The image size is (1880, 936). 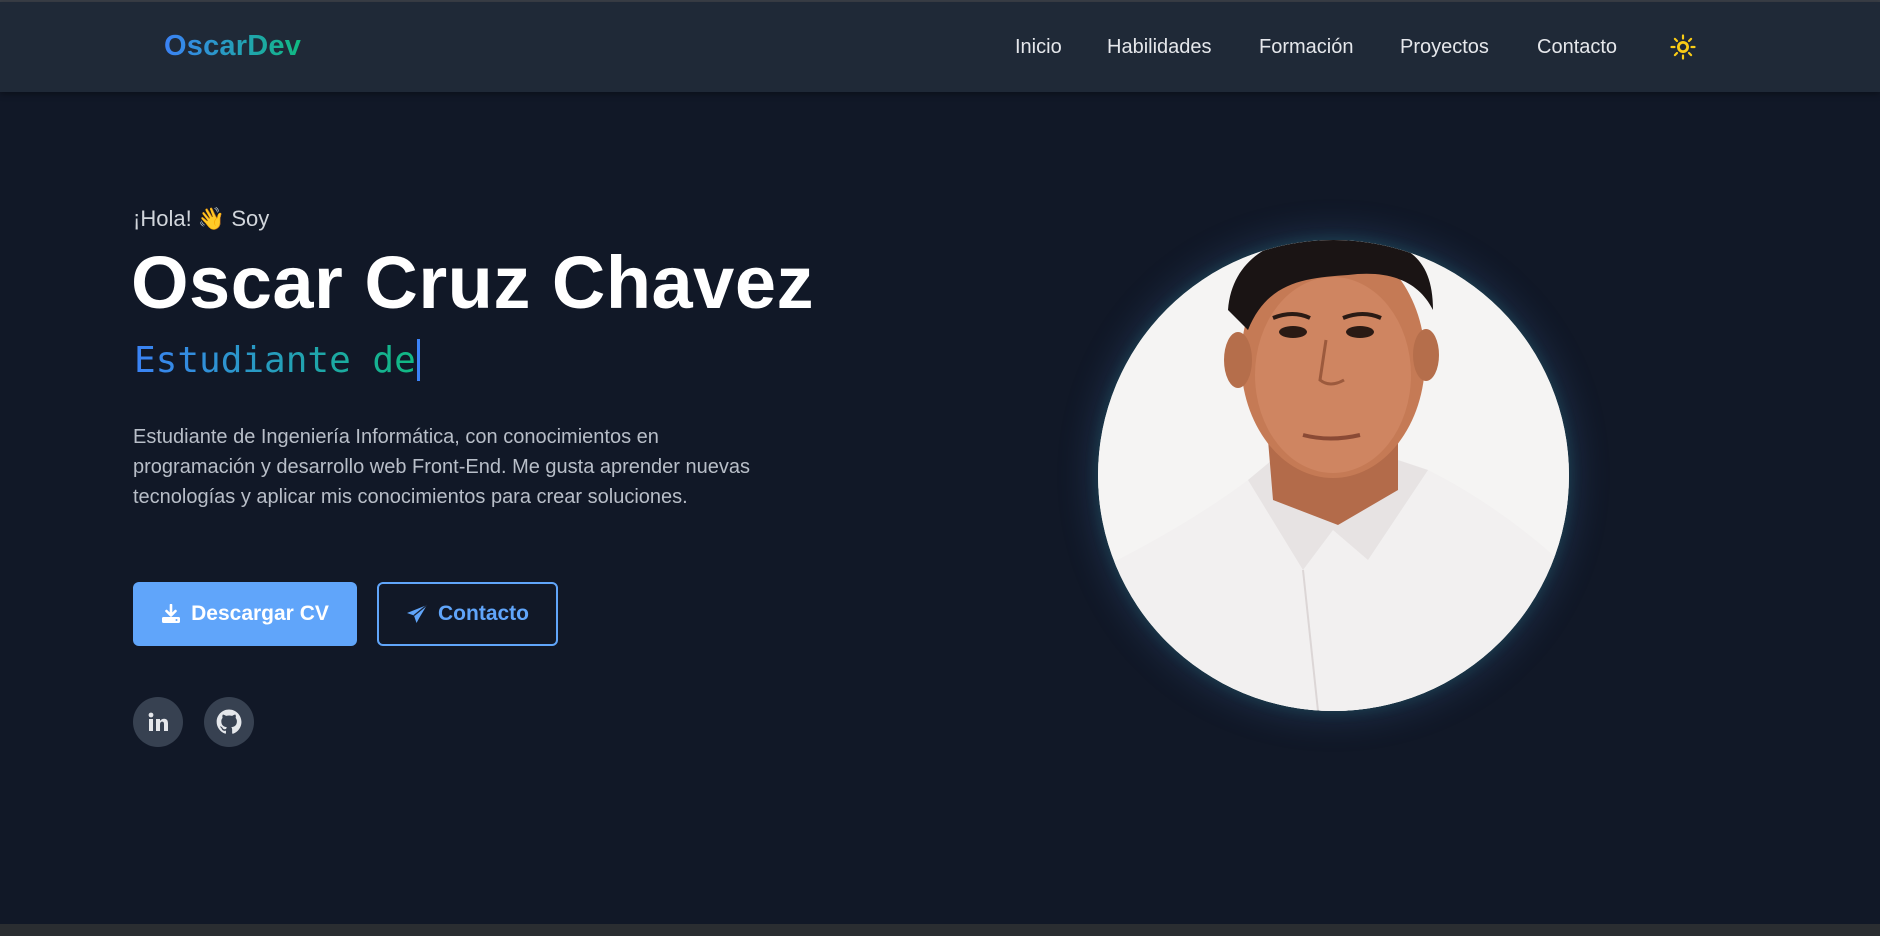 I want to click on nav-link-inicio: Inicio, so click(x=1038, y=47).